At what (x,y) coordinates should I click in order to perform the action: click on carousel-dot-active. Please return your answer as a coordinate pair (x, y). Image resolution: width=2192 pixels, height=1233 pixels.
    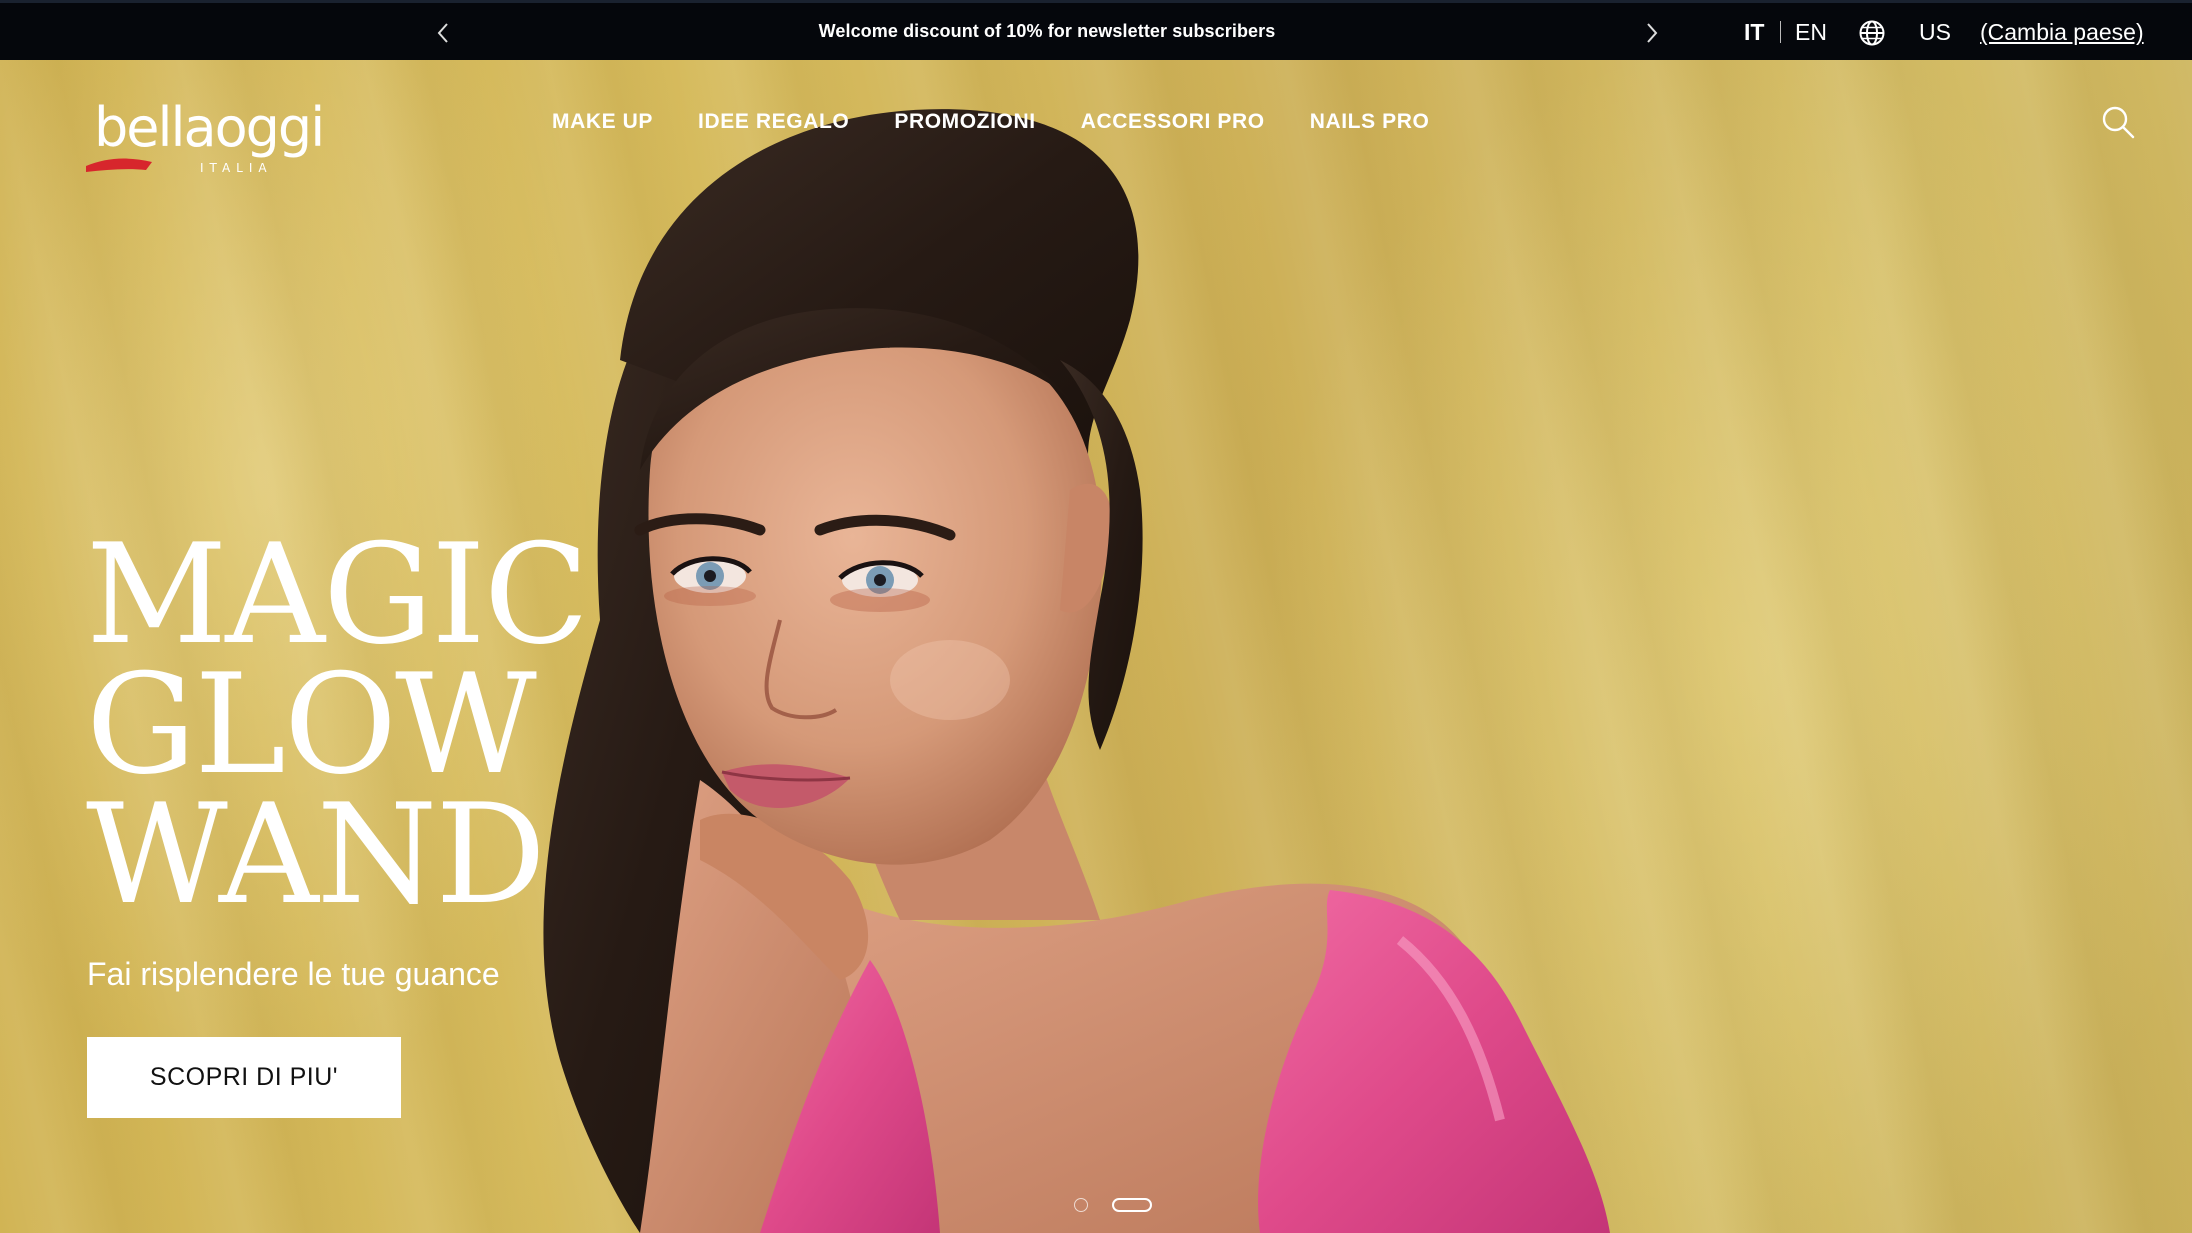
    Looking at the image, I should click on (1132, 1205).